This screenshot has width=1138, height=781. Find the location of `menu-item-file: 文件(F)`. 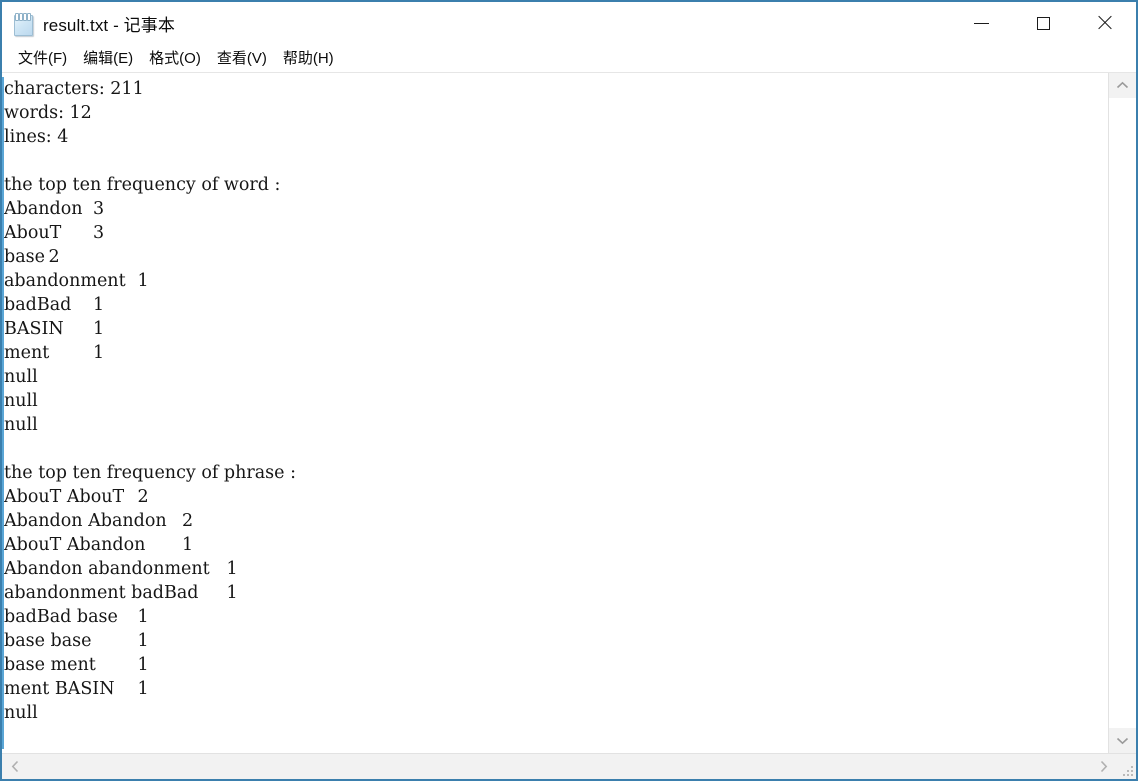

menu-item-file: 文件(F) is located at coordinates (42, 58).